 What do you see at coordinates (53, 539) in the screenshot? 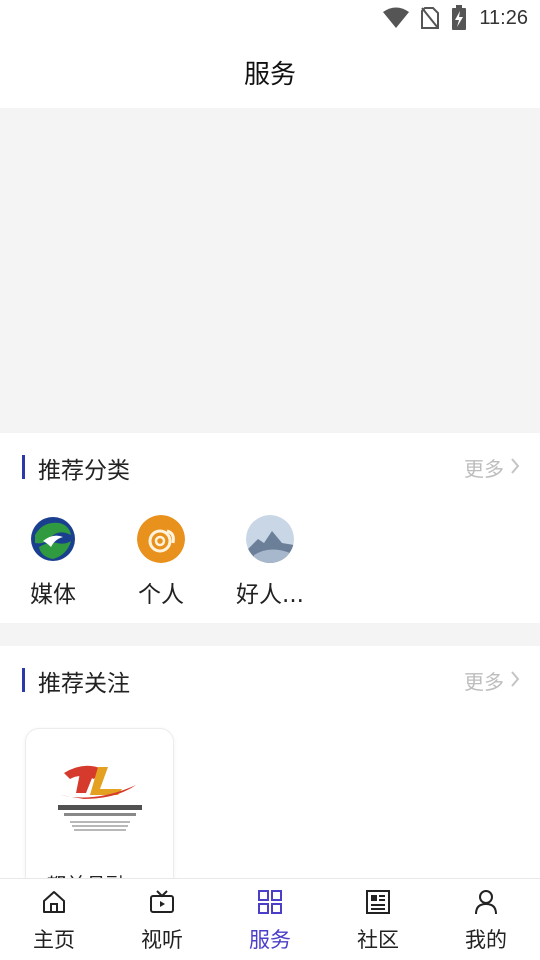
I see `media-avatar-icon` at bounding box center [53, 539].